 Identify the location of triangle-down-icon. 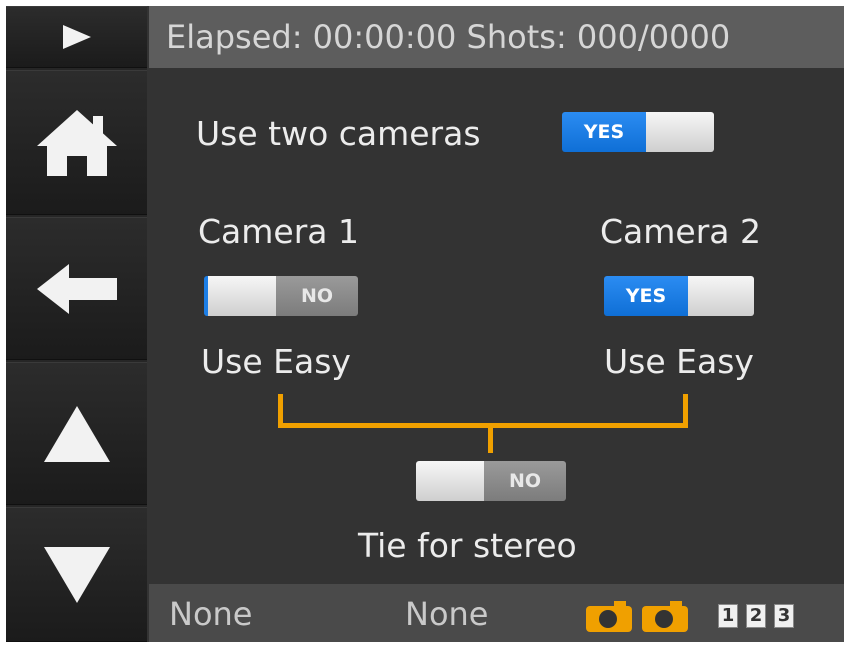
(76, 574).